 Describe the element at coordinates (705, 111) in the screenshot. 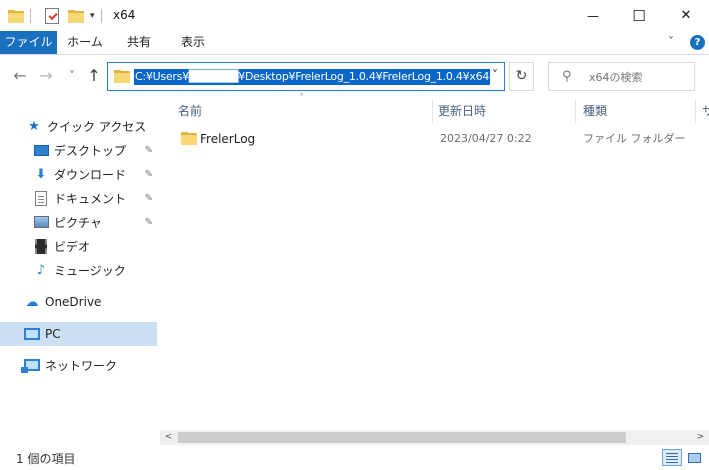

I see `column-header-size: サ` at that location.